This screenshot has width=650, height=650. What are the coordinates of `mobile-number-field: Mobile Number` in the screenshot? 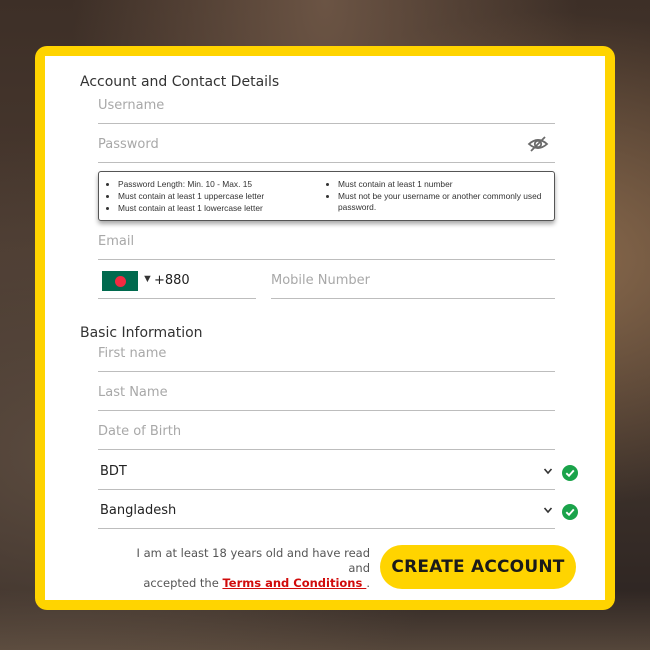 It's located at (413, 282).